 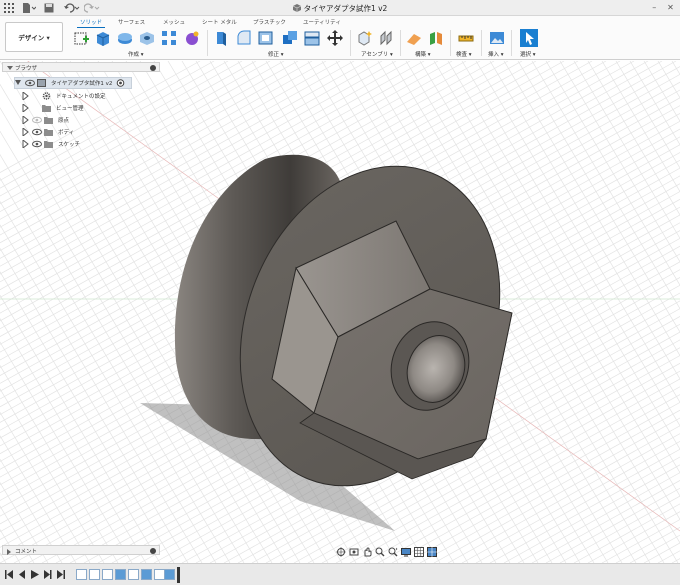 What do you see at coordinates (37, 120) in the screenshot?
I see `visibility-eye-off-icon` at bounding box center [37, 120].